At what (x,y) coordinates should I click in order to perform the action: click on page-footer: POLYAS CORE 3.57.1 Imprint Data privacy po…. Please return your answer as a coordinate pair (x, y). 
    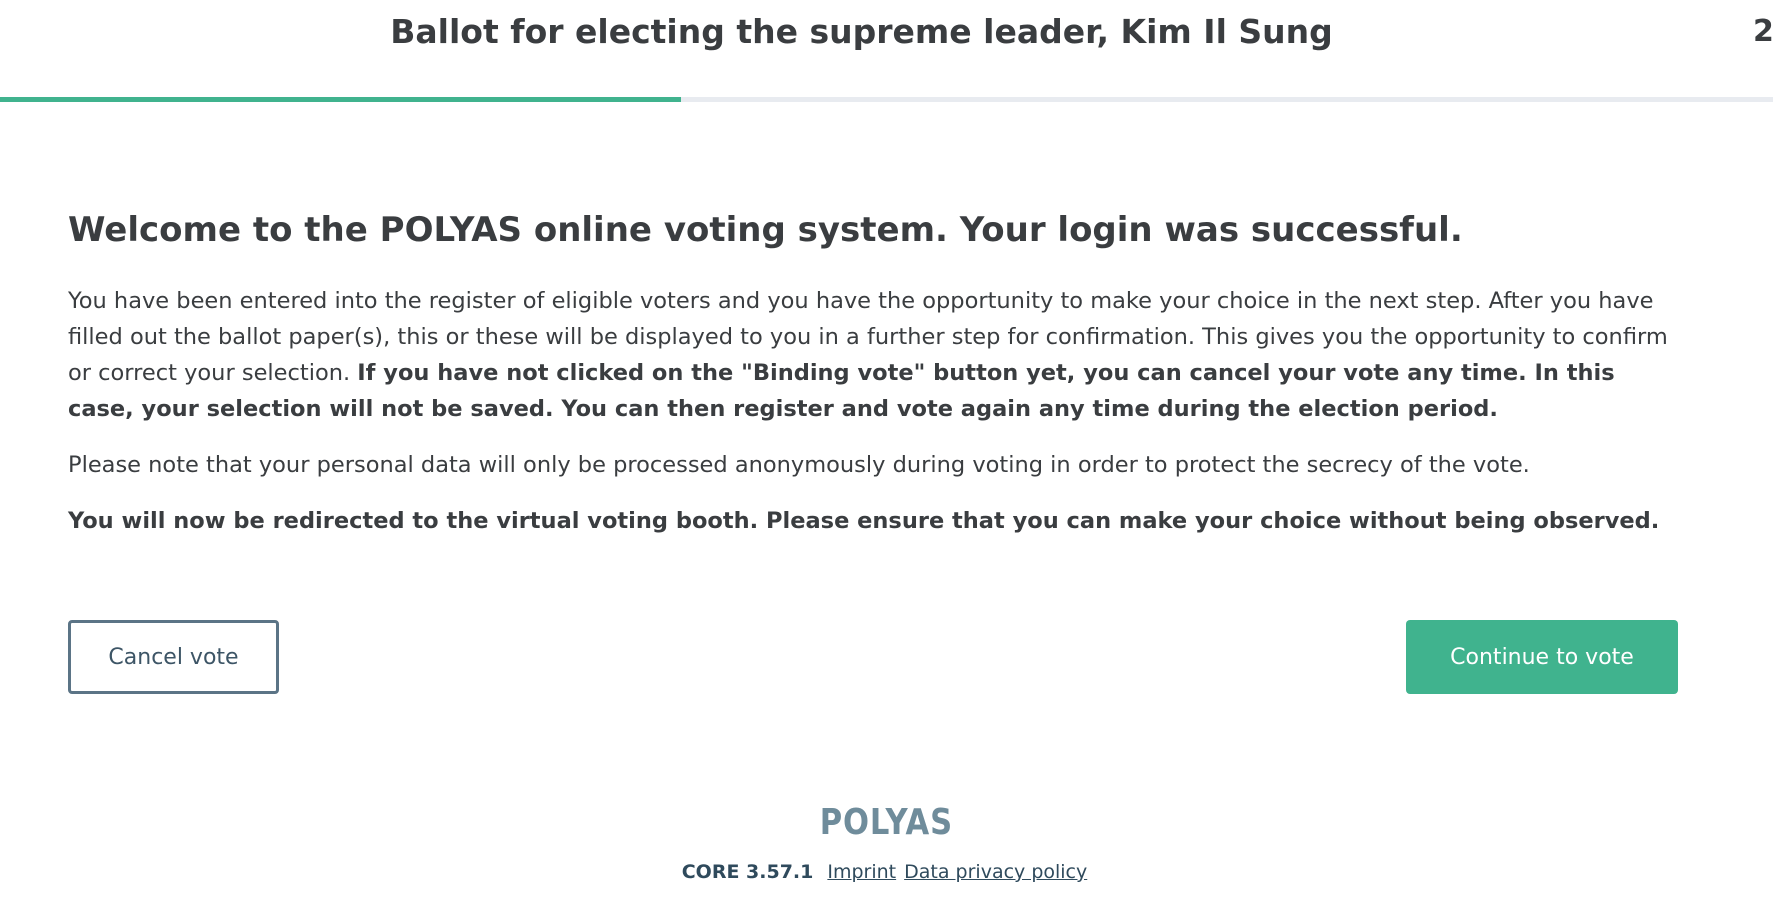
    Looking at the image, I should click on (886, 843).